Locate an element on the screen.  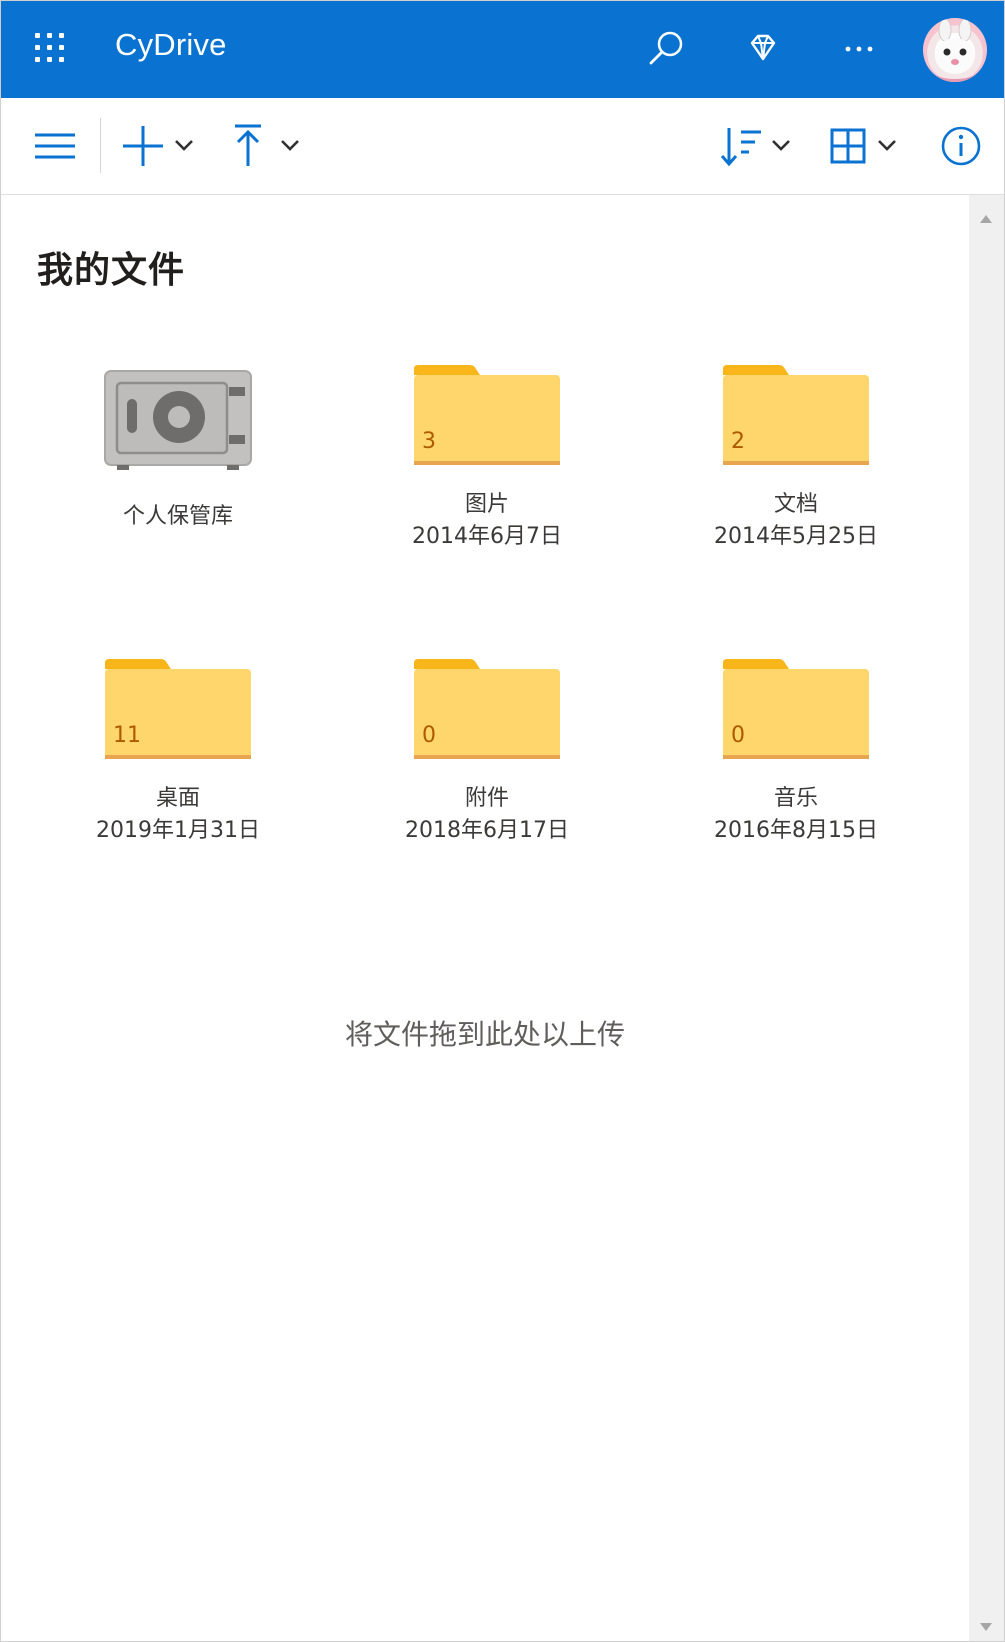
sort-icon is located at coordinates (758, 146).